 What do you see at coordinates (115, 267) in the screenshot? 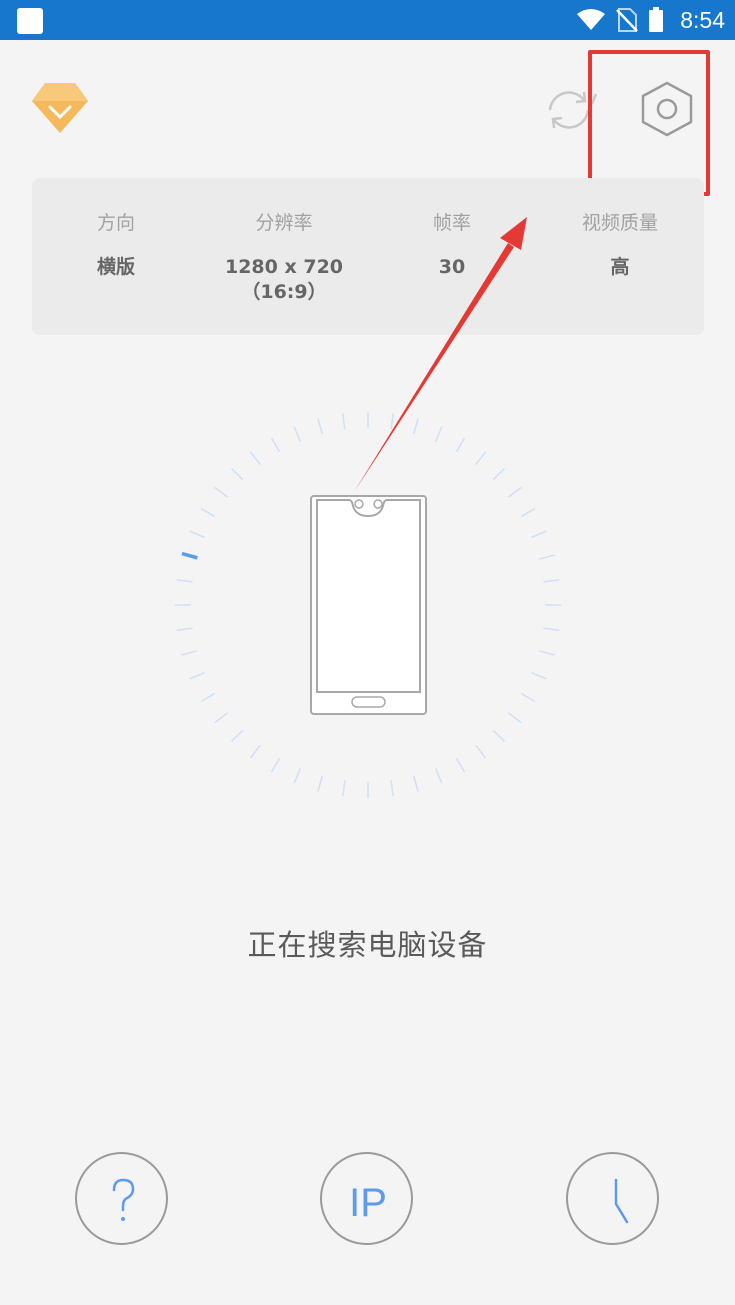
I see `orientation-value: 横版` at bounding box center [115, 267].